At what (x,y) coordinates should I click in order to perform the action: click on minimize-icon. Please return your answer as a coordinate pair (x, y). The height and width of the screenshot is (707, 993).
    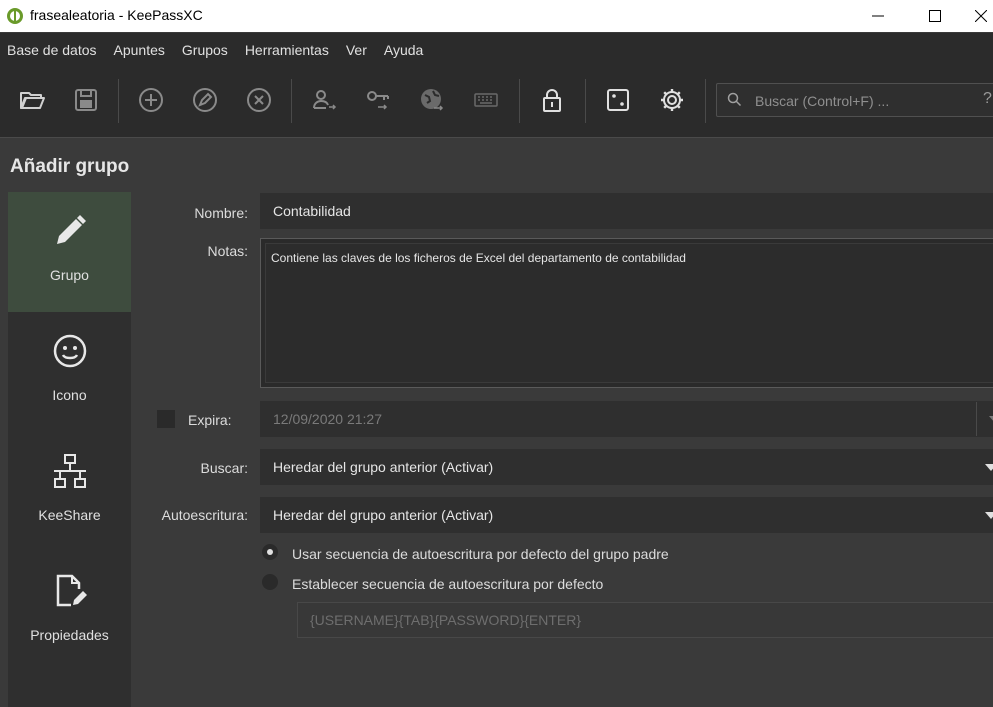
    Looking at the image, I should click on (878, 16).